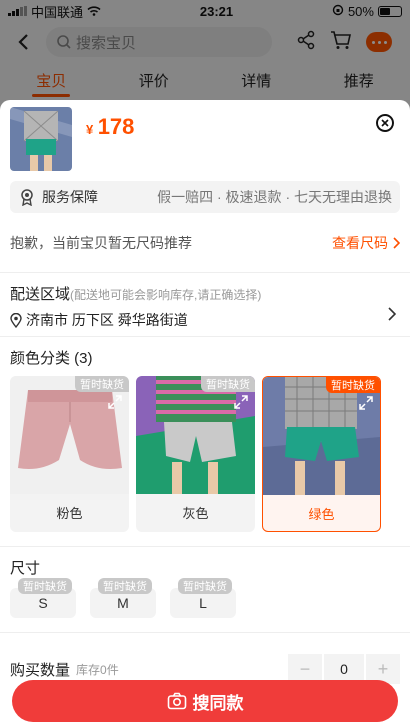 This screenshot has width=410, height=728. I want to click on search-similar-label: 搜同款, so click(218, 703).